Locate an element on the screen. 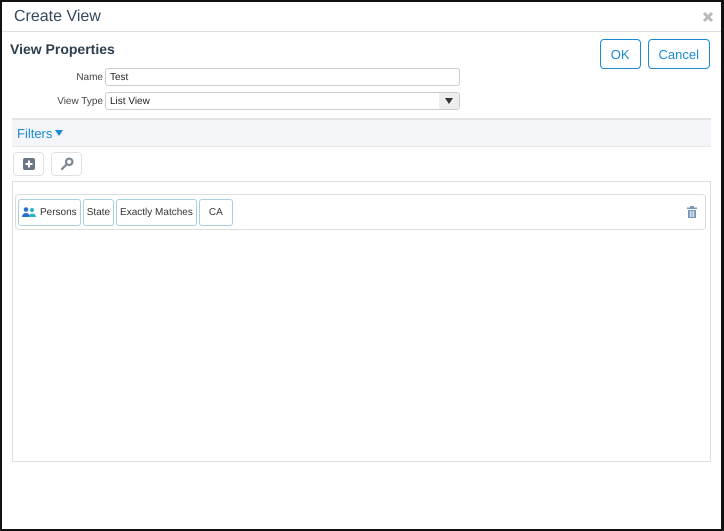  value-chip: CA is located at coordinates (215, 212).